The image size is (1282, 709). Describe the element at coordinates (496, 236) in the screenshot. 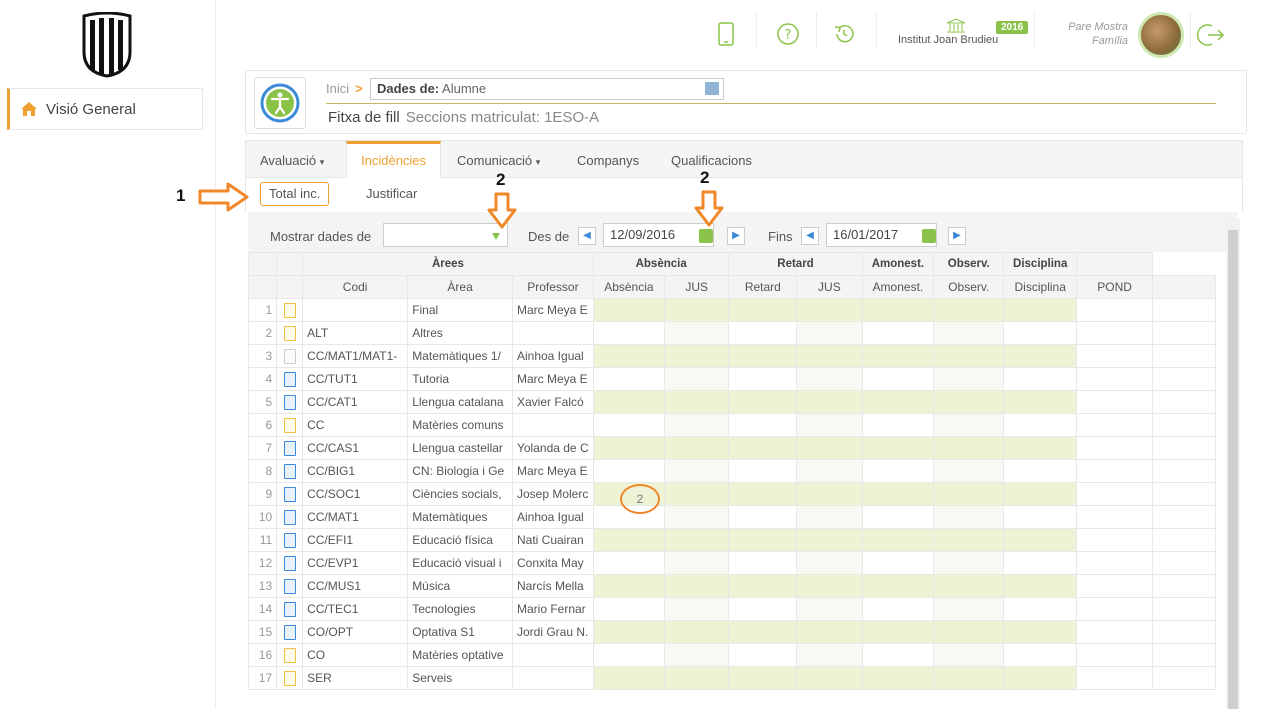

I see `filter-down-icon` at that location.